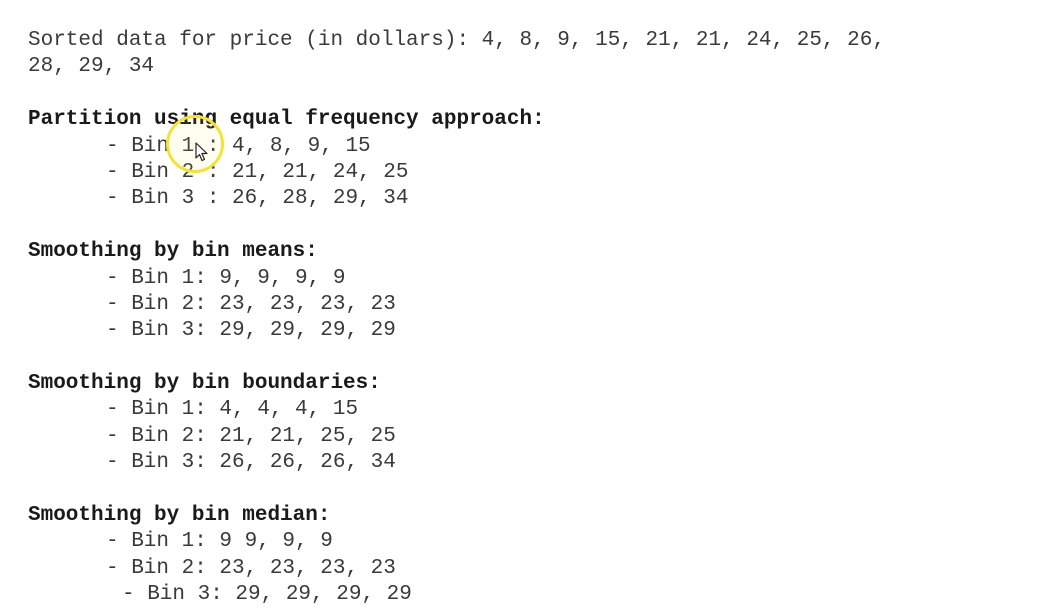 The height and width of the screenshot is (616, 1039). Describe the element at coordinates (219, 542) in the screenshot. I see `median-bin-1: - Bin 1: 9 9, 9, 9` at that location.